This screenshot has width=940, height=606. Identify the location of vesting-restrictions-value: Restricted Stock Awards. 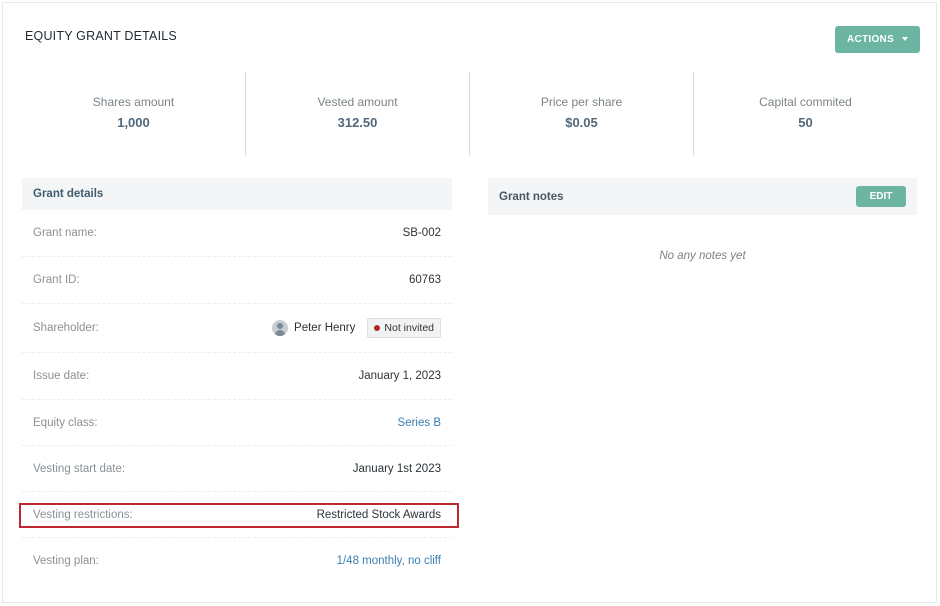
(378, 514).